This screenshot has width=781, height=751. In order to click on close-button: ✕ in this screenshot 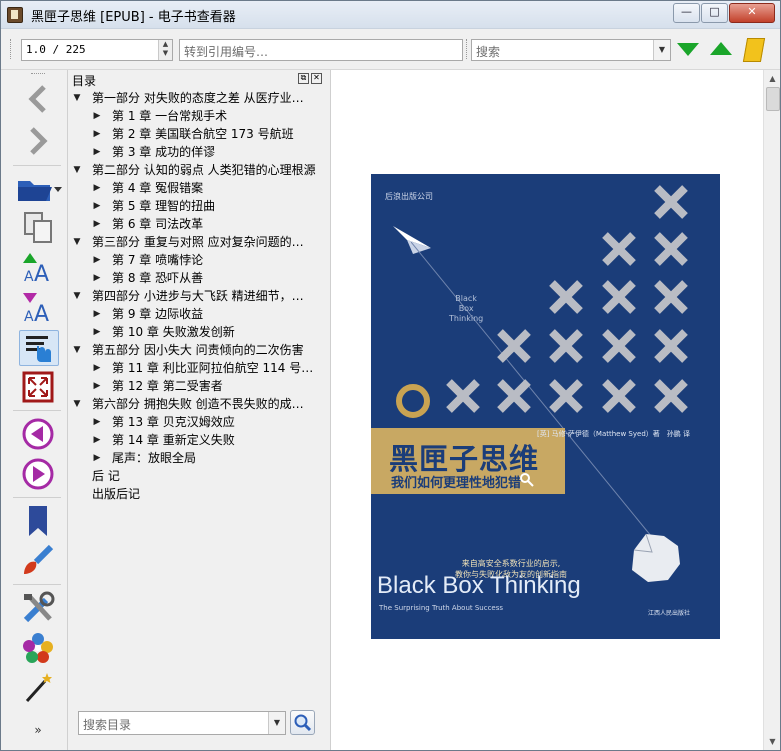, I will do `click(752, 13)`.